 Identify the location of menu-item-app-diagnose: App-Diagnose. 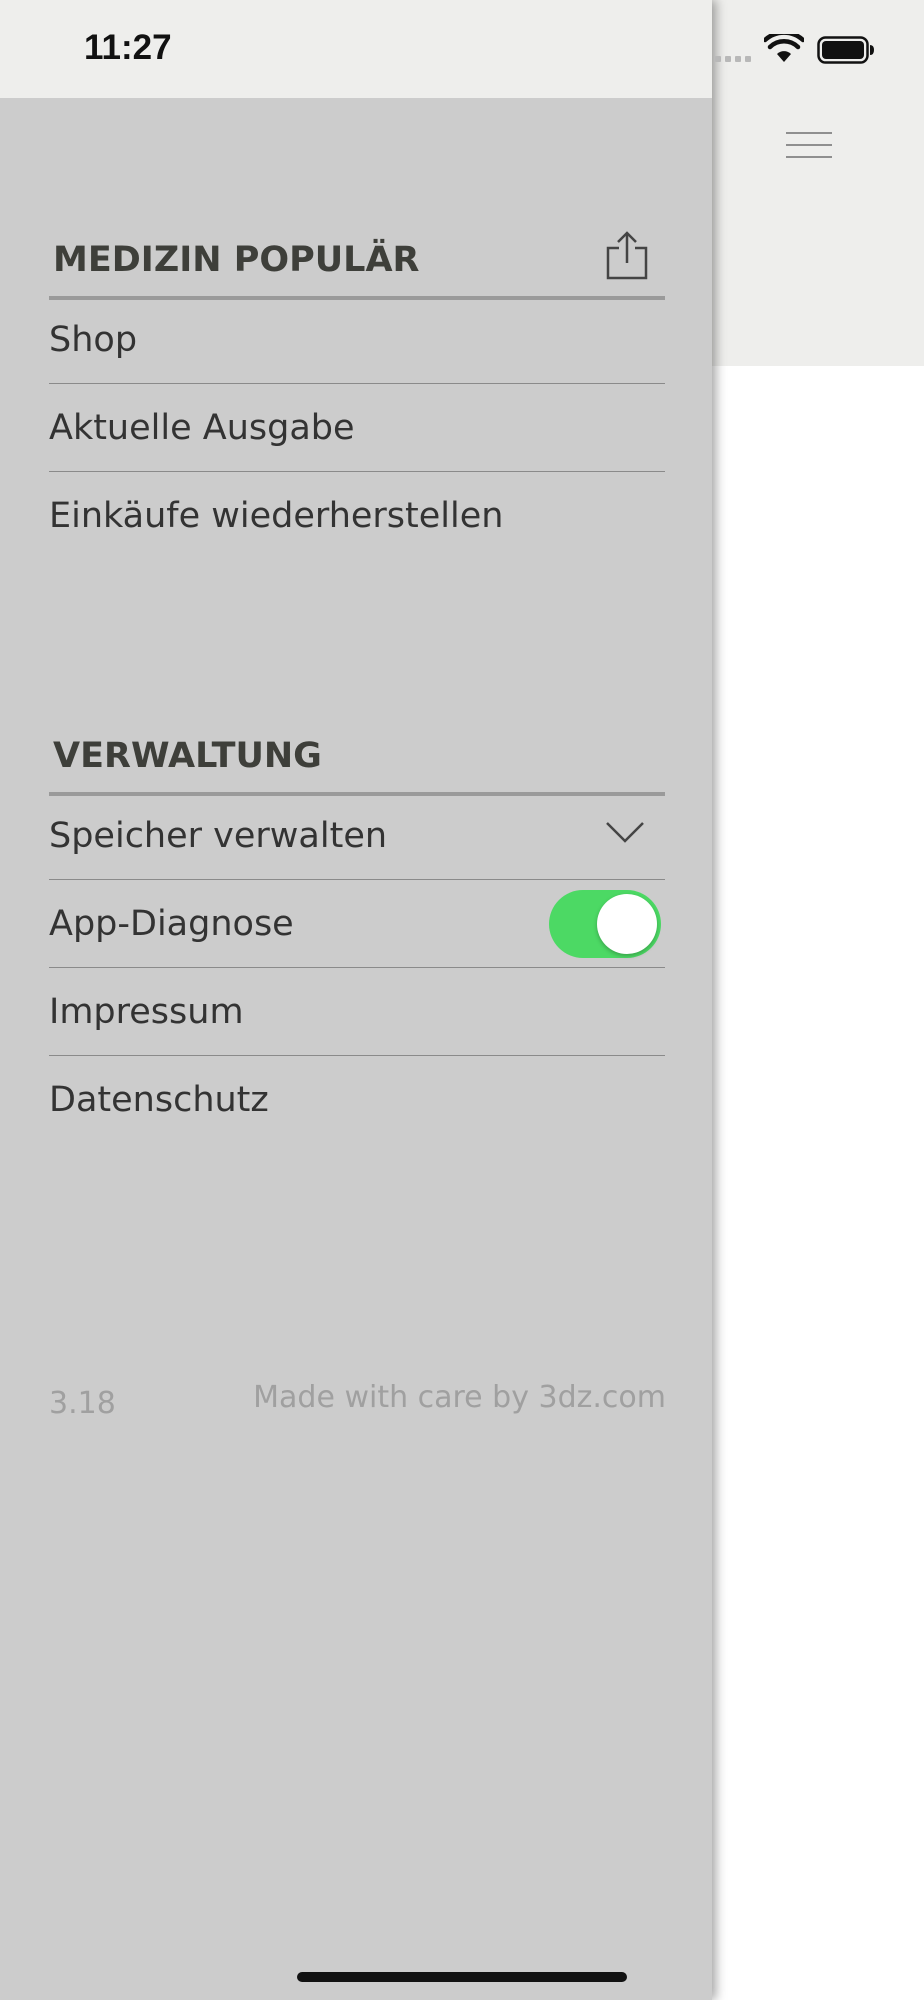
(357, 924).